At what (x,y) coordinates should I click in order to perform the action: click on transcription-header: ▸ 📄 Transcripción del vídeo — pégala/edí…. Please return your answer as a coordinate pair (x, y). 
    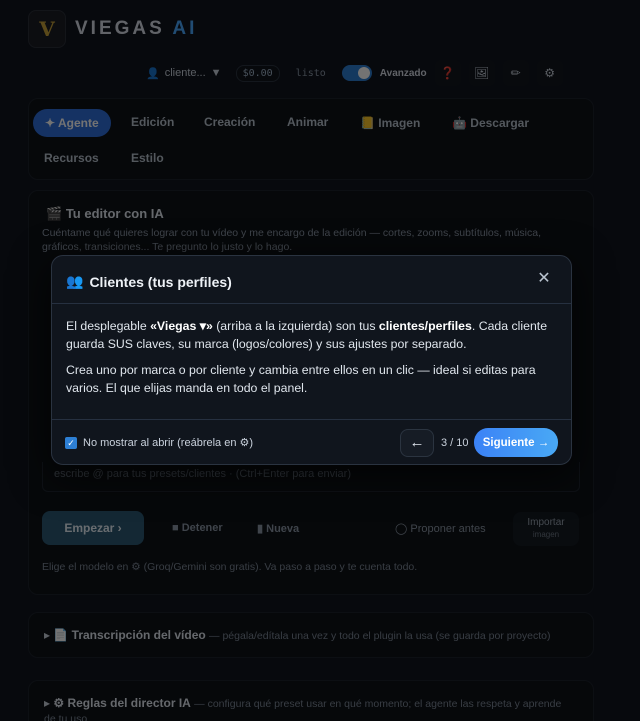
    Looking at the image, I should click on (297, 635).